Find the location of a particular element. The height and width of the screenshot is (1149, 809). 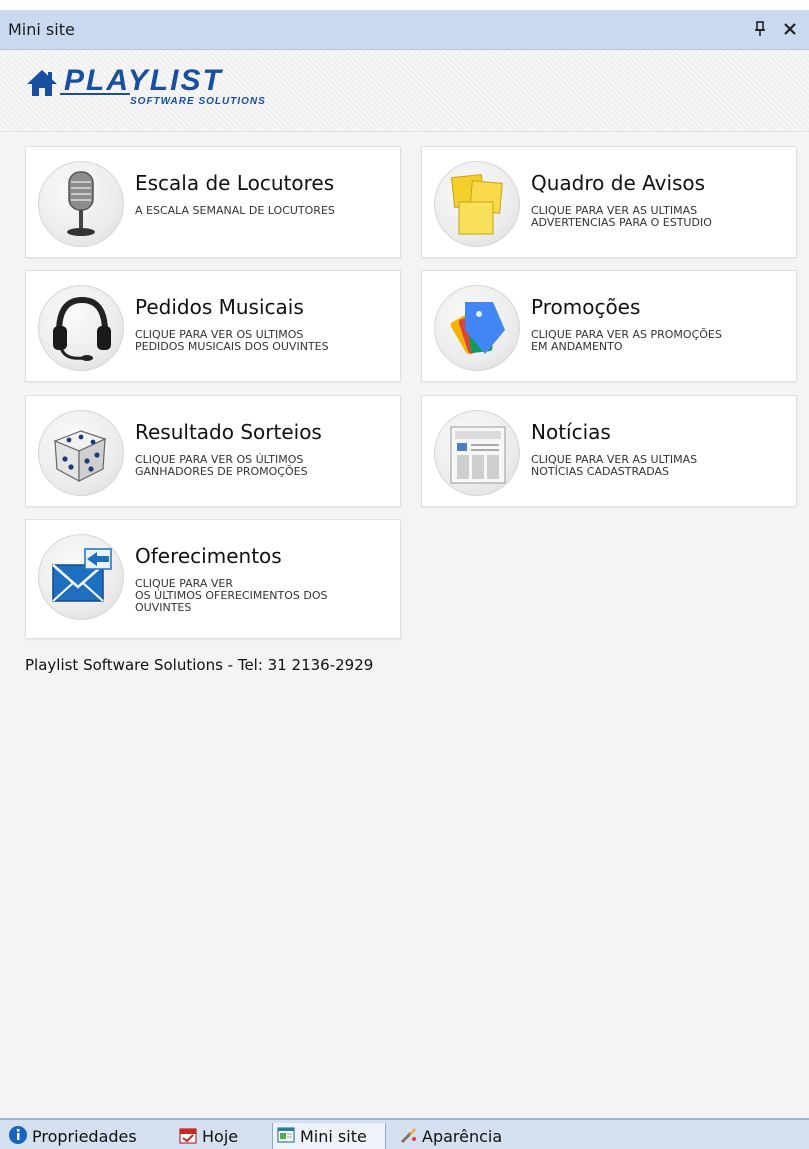

bottom-tab-bar: Propriedades Hoje Mini site Aparência is located at coordinates (404, 1133).